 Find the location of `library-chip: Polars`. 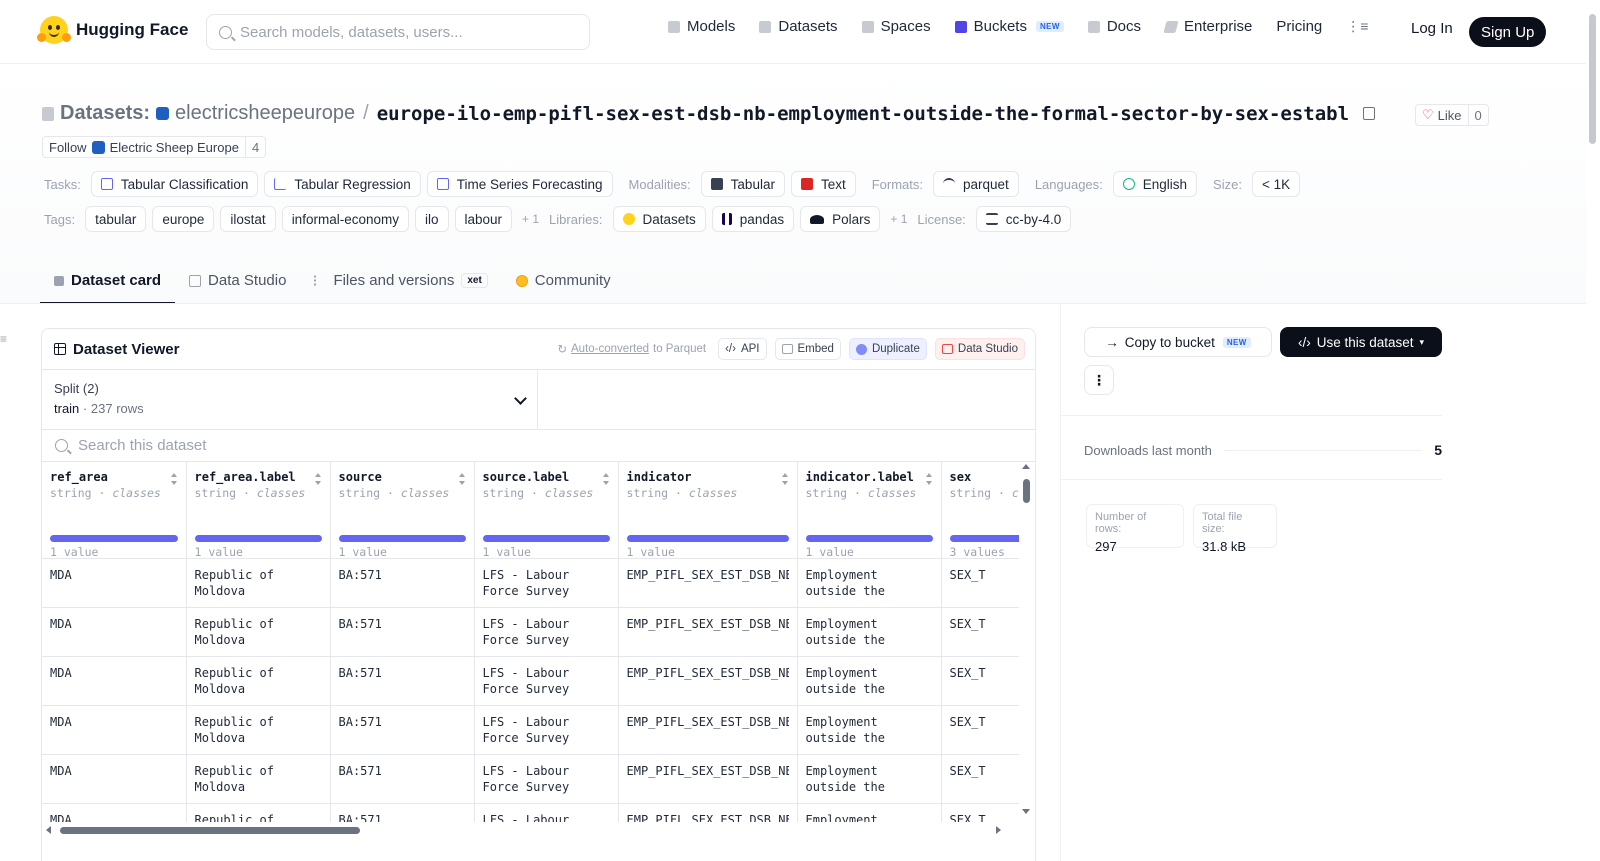

library-chip: Polars is located at coordinates (840, 219).